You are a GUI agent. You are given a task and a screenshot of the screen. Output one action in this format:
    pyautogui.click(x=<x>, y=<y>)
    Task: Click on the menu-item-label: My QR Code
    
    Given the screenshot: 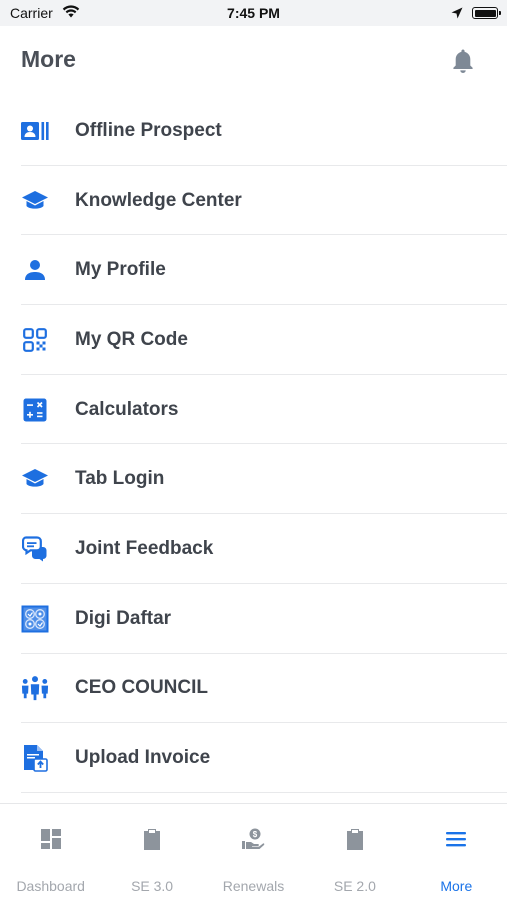 What is the action you would take?
    pyautogui.click(x=131, y=339)
    